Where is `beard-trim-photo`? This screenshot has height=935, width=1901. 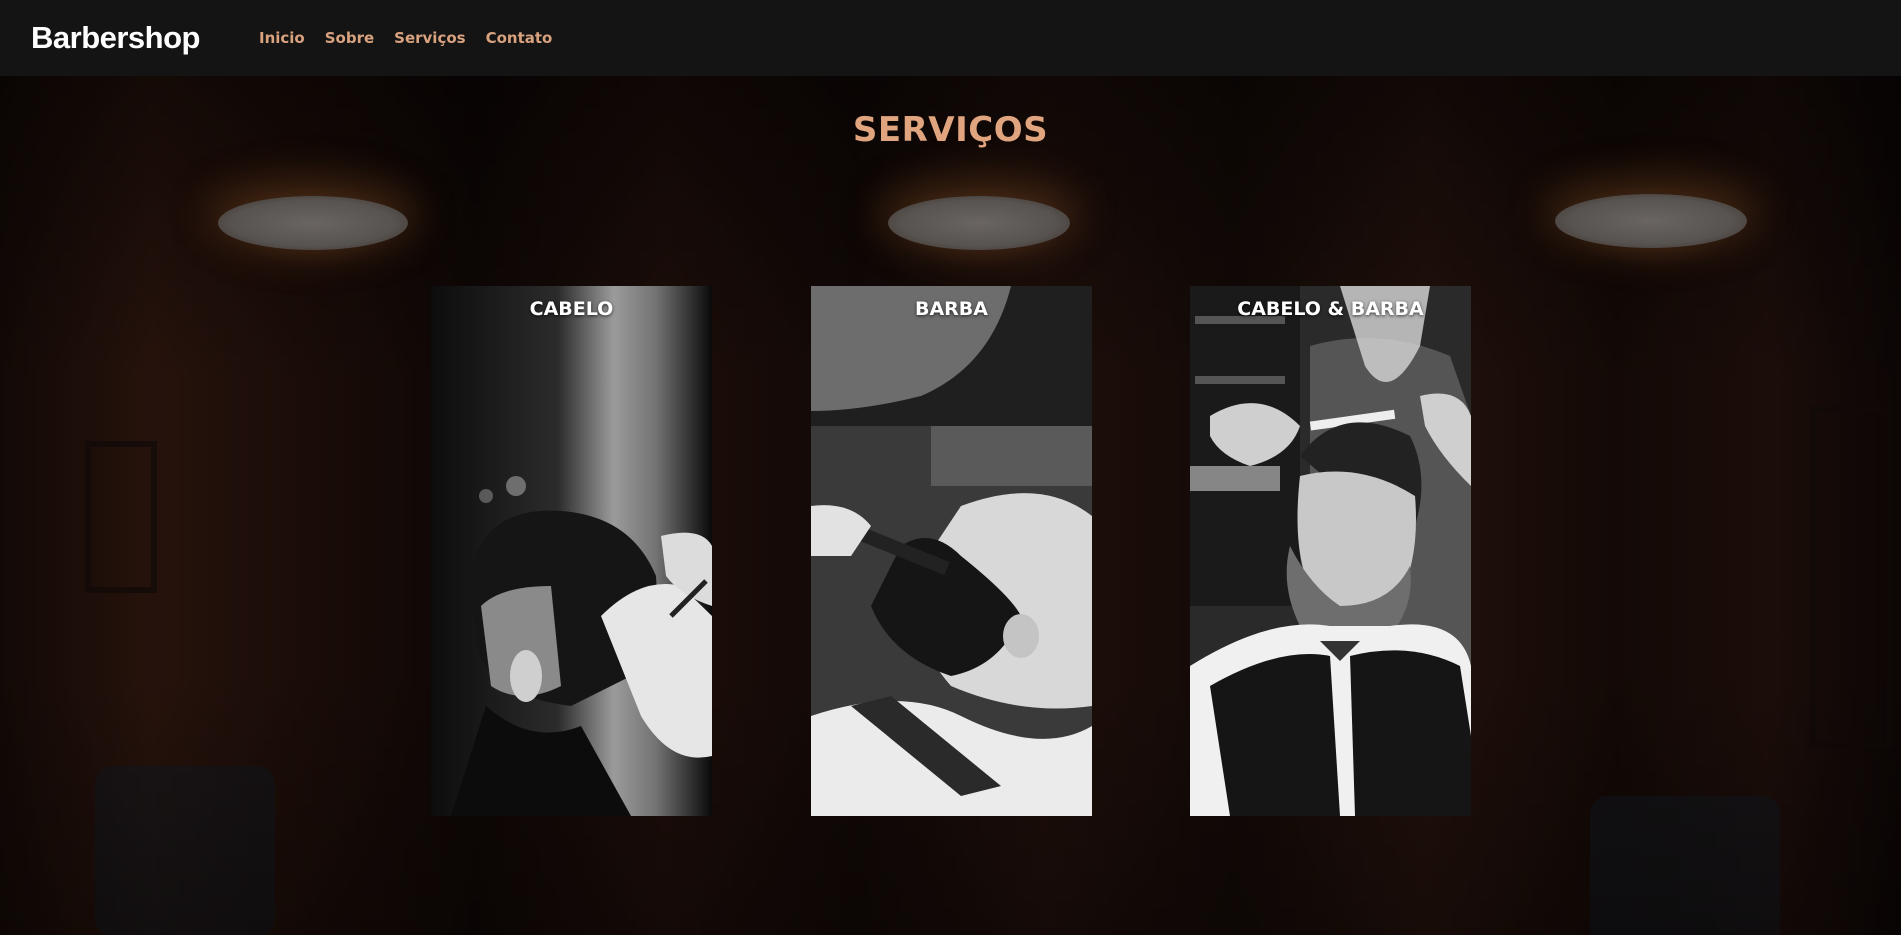 beard-trim-photo is located at coordinates (951, 551).